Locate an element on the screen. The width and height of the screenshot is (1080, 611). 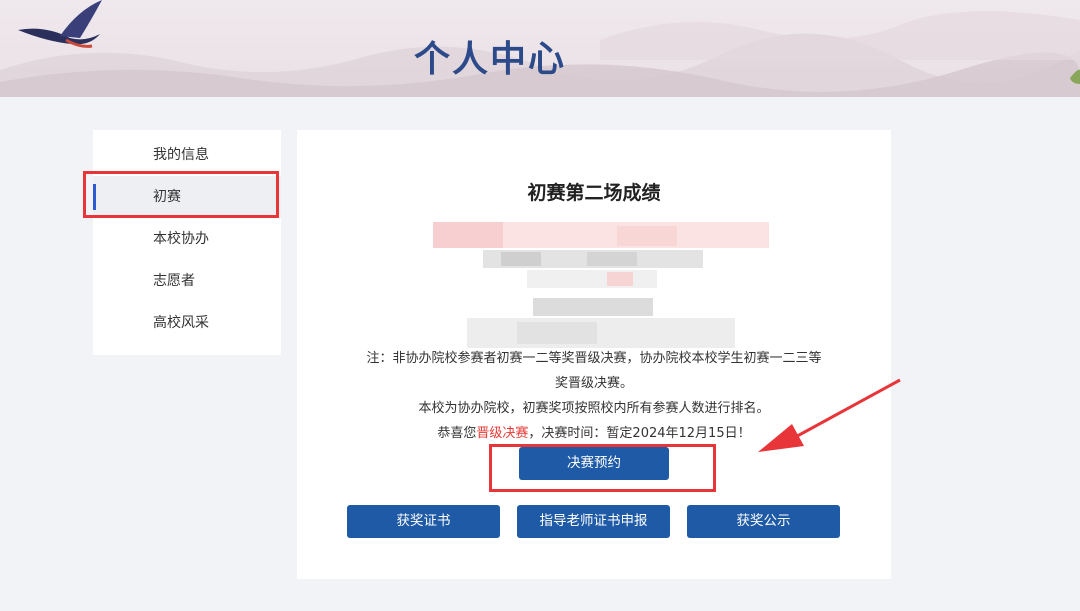
sidebar-item-volunteer: 志愿者 is located at coordinates (187, 281).